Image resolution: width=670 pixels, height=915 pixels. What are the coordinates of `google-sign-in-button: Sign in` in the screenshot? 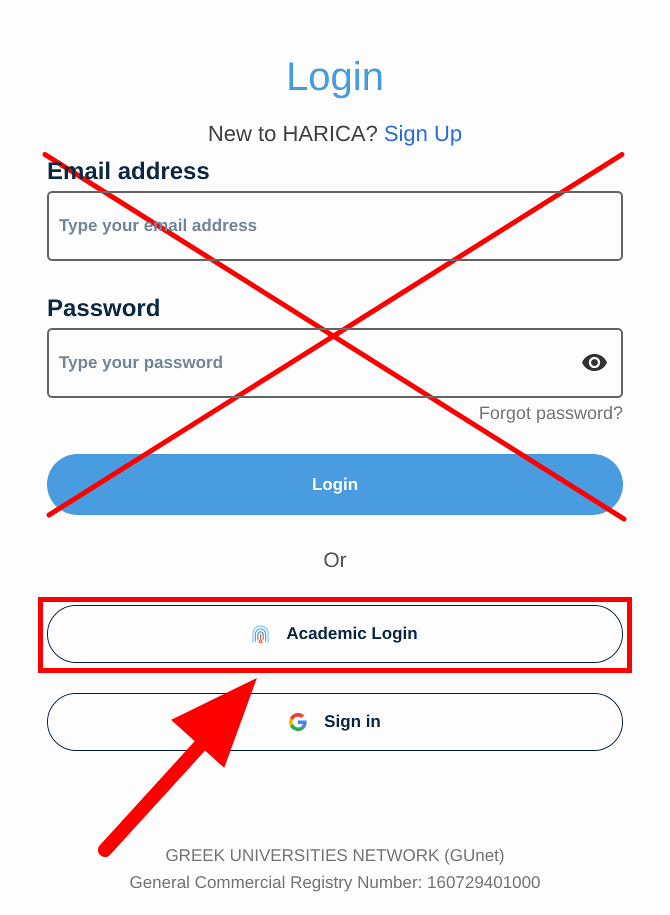 It's located at (335, 722).